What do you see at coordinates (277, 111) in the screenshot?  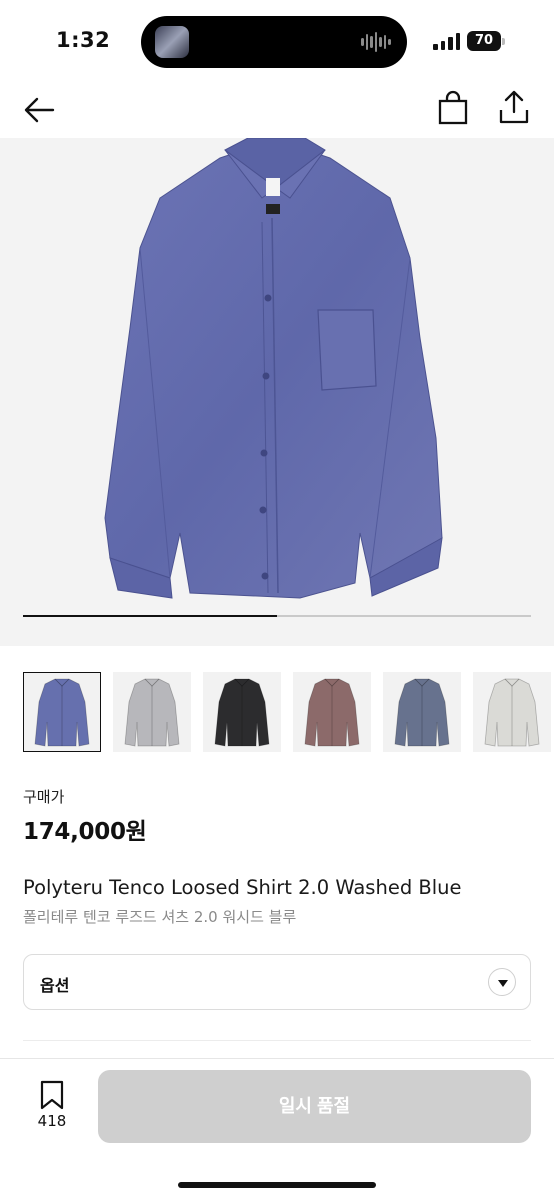 I see `top-nav` at bounding box center [277, 111].